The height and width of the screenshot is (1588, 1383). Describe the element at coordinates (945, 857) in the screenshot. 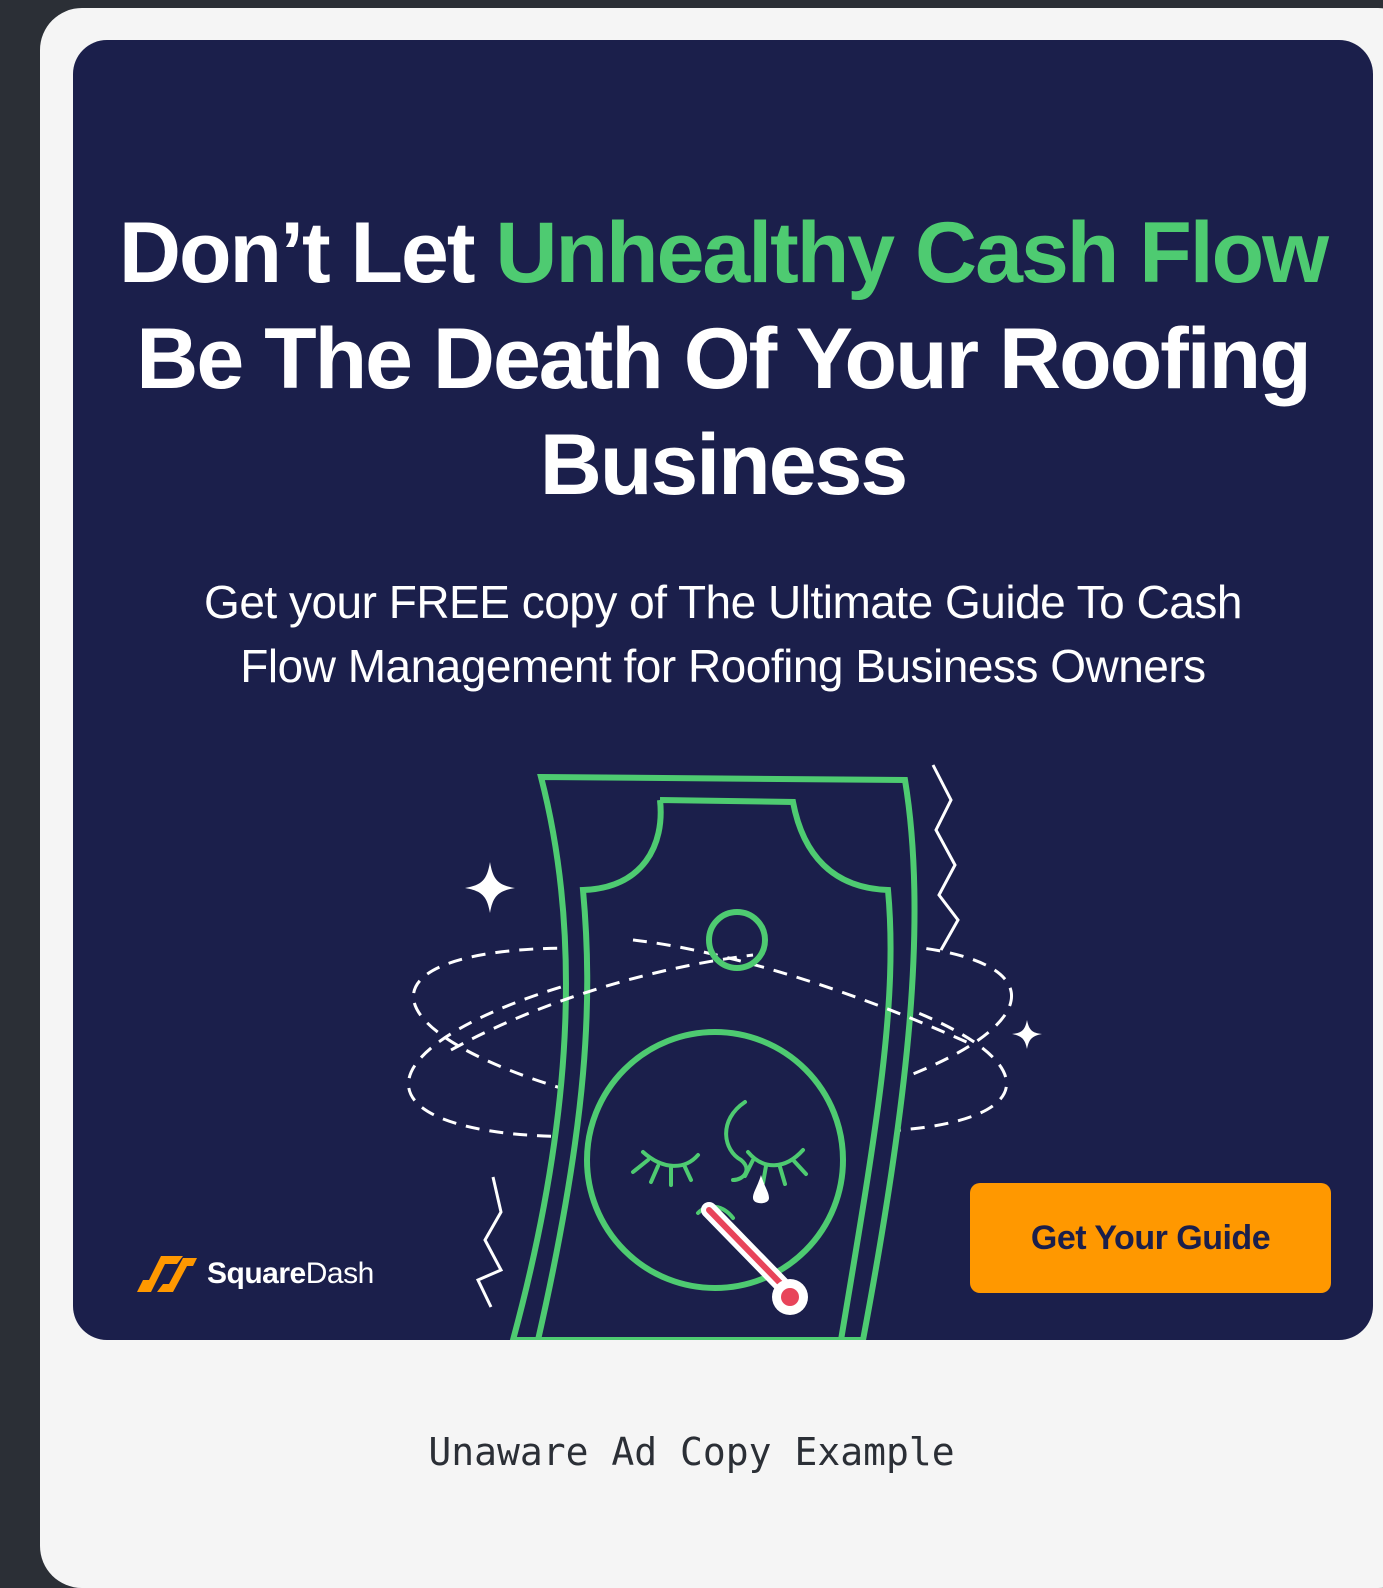

I see `zigzag-right` at that location.